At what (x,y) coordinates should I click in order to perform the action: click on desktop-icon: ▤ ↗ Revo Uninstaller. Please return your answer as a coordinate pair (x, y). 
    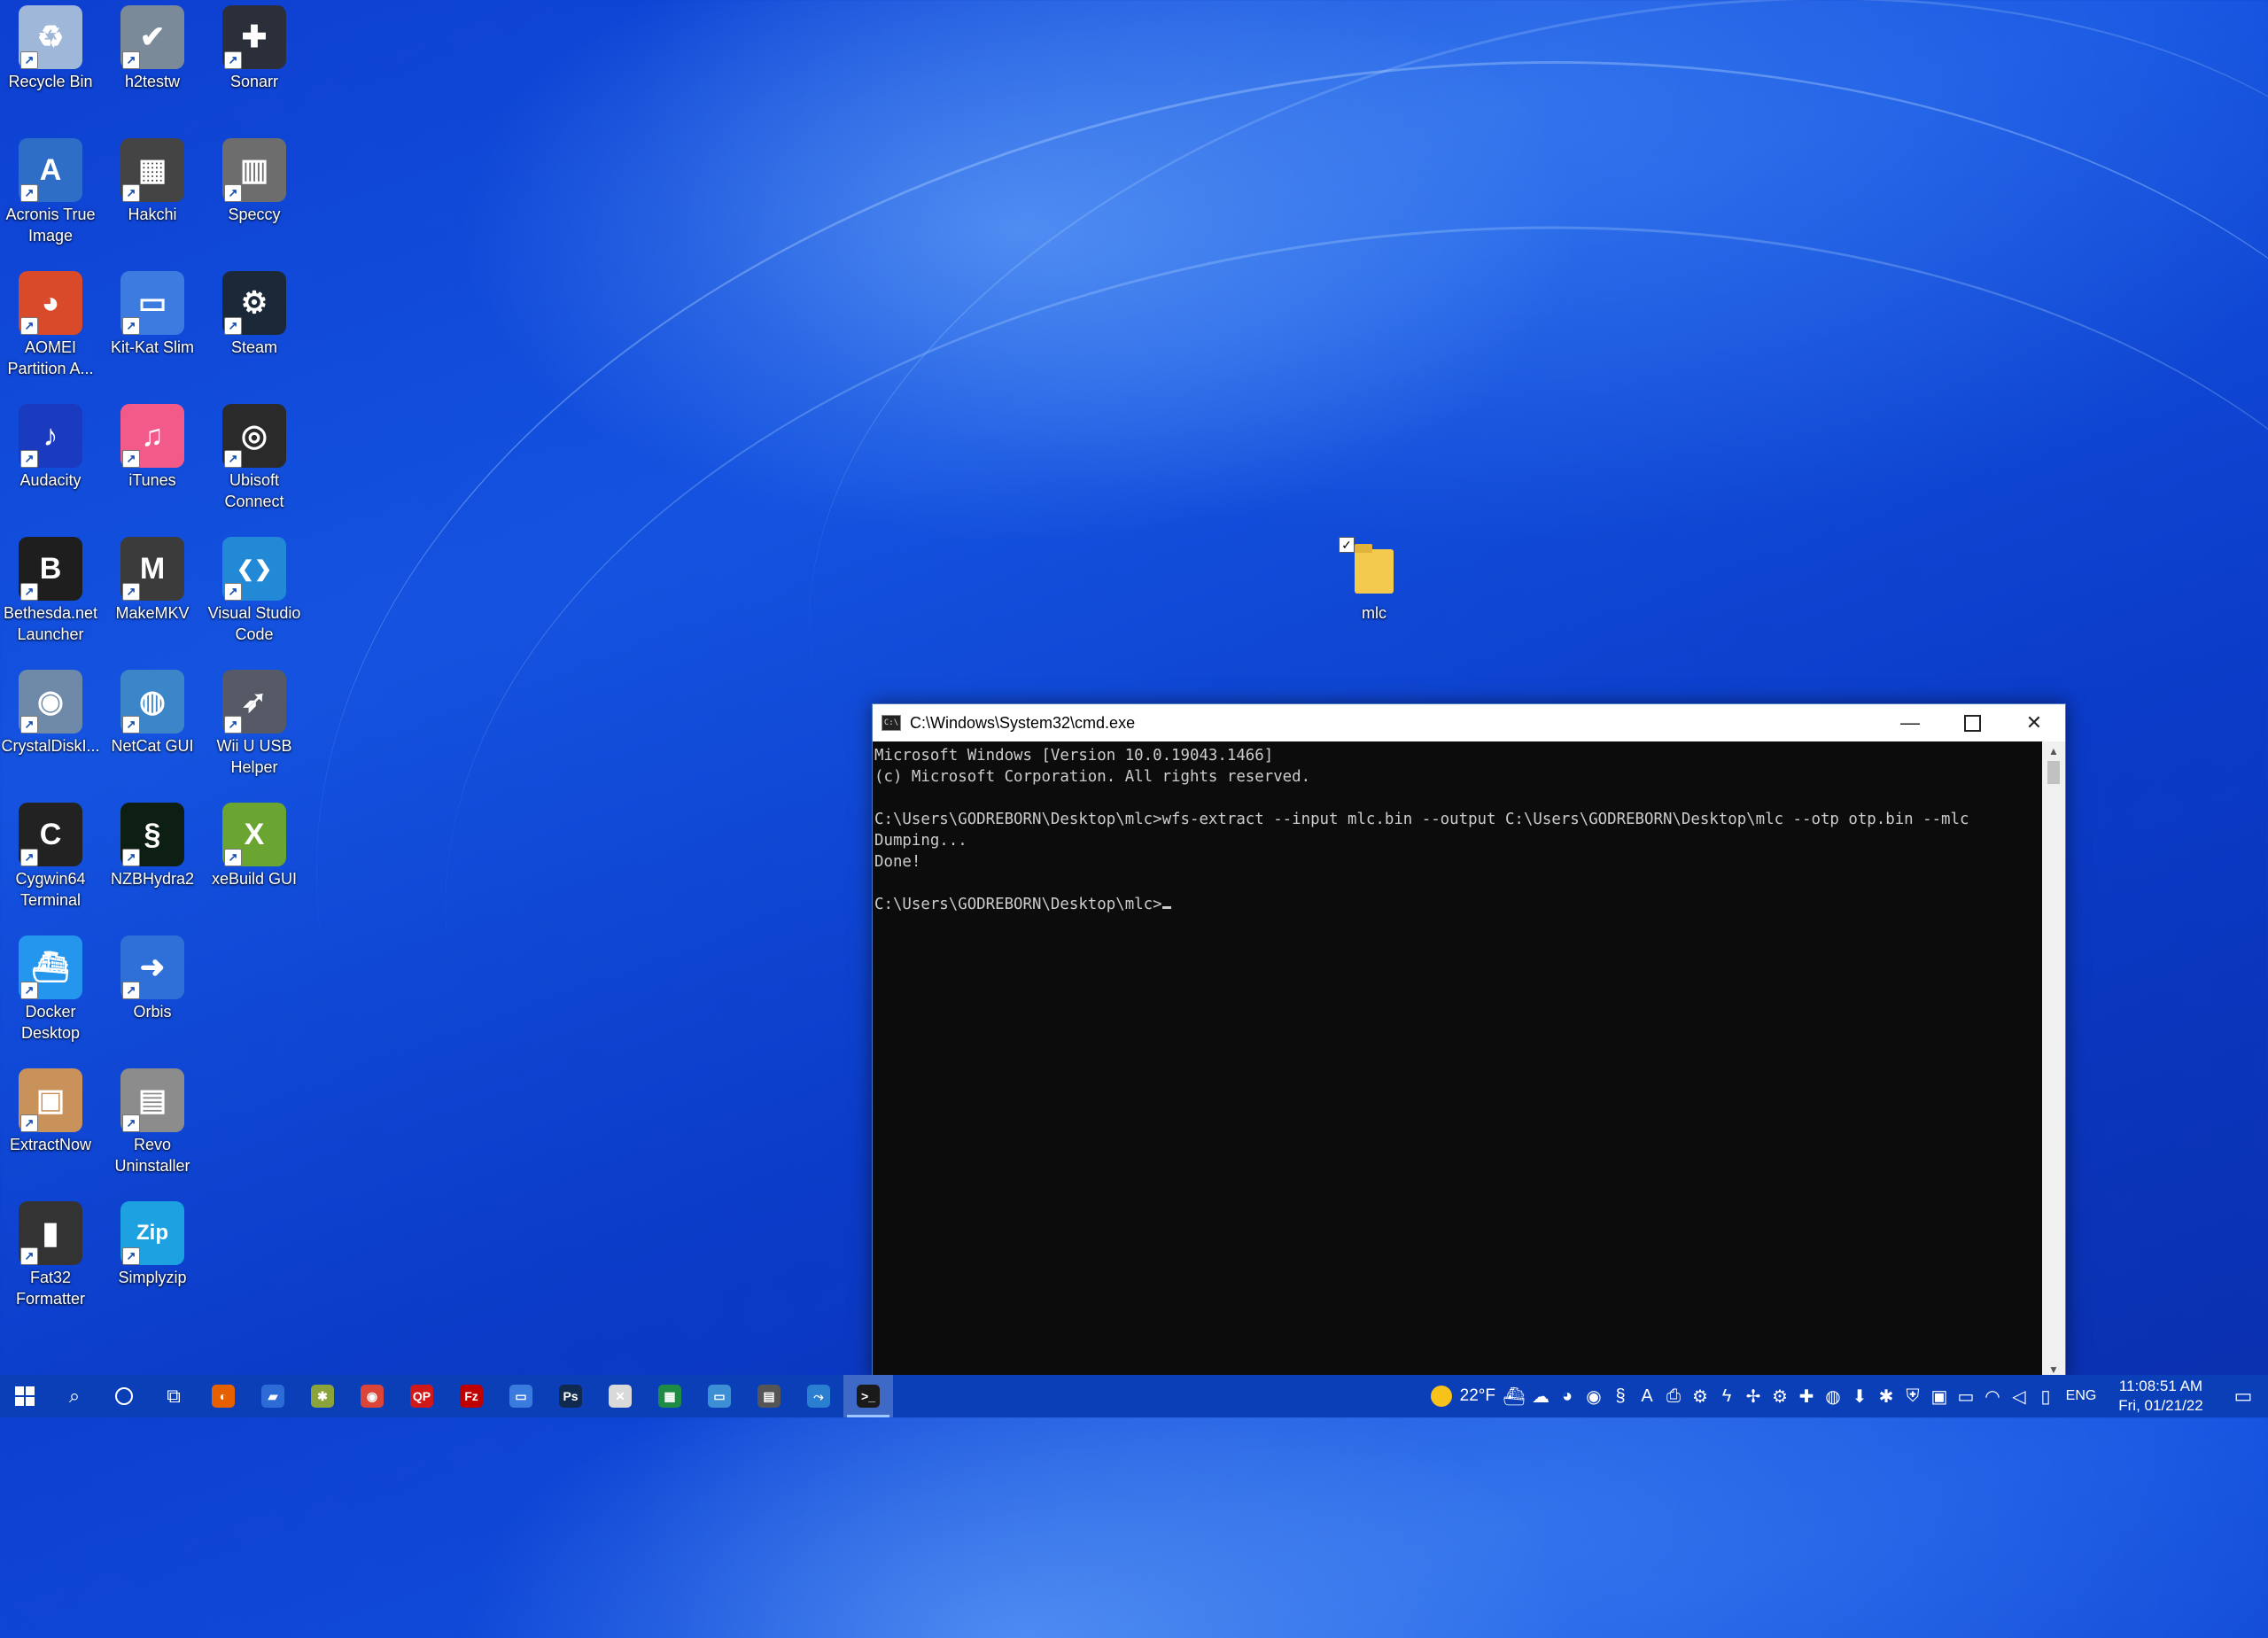
    Looking at the image, I should click on (152, 1120).